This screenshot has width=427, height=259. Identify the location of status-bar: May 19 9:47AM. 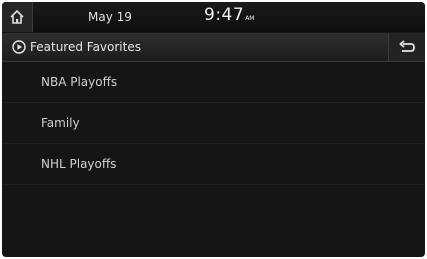
(213, 17).